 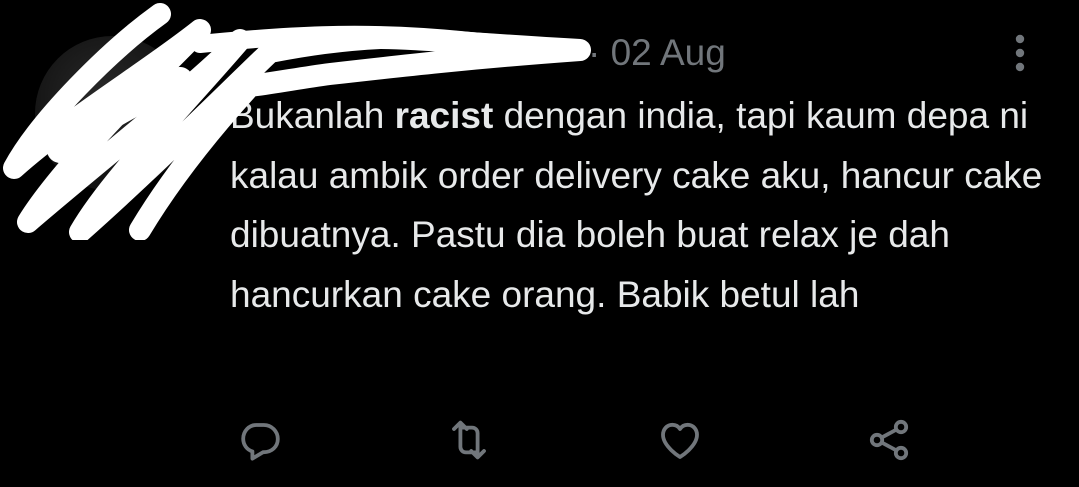 I want to click on share-button, so click(x=889, y=440).